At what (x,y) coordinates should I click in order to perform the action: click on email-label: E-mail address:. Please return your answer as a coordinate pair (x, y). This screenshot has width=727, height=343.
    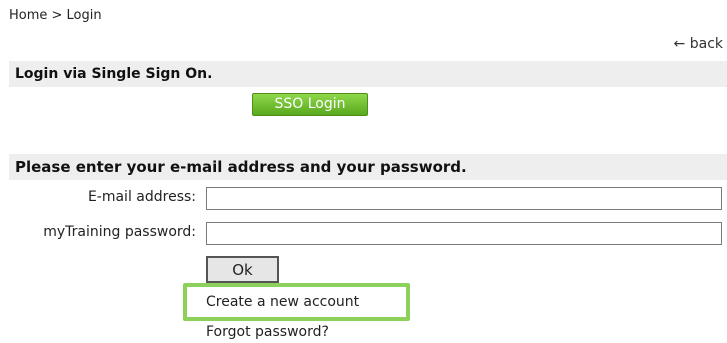
    Looking at the image, I should click on (141, 197).